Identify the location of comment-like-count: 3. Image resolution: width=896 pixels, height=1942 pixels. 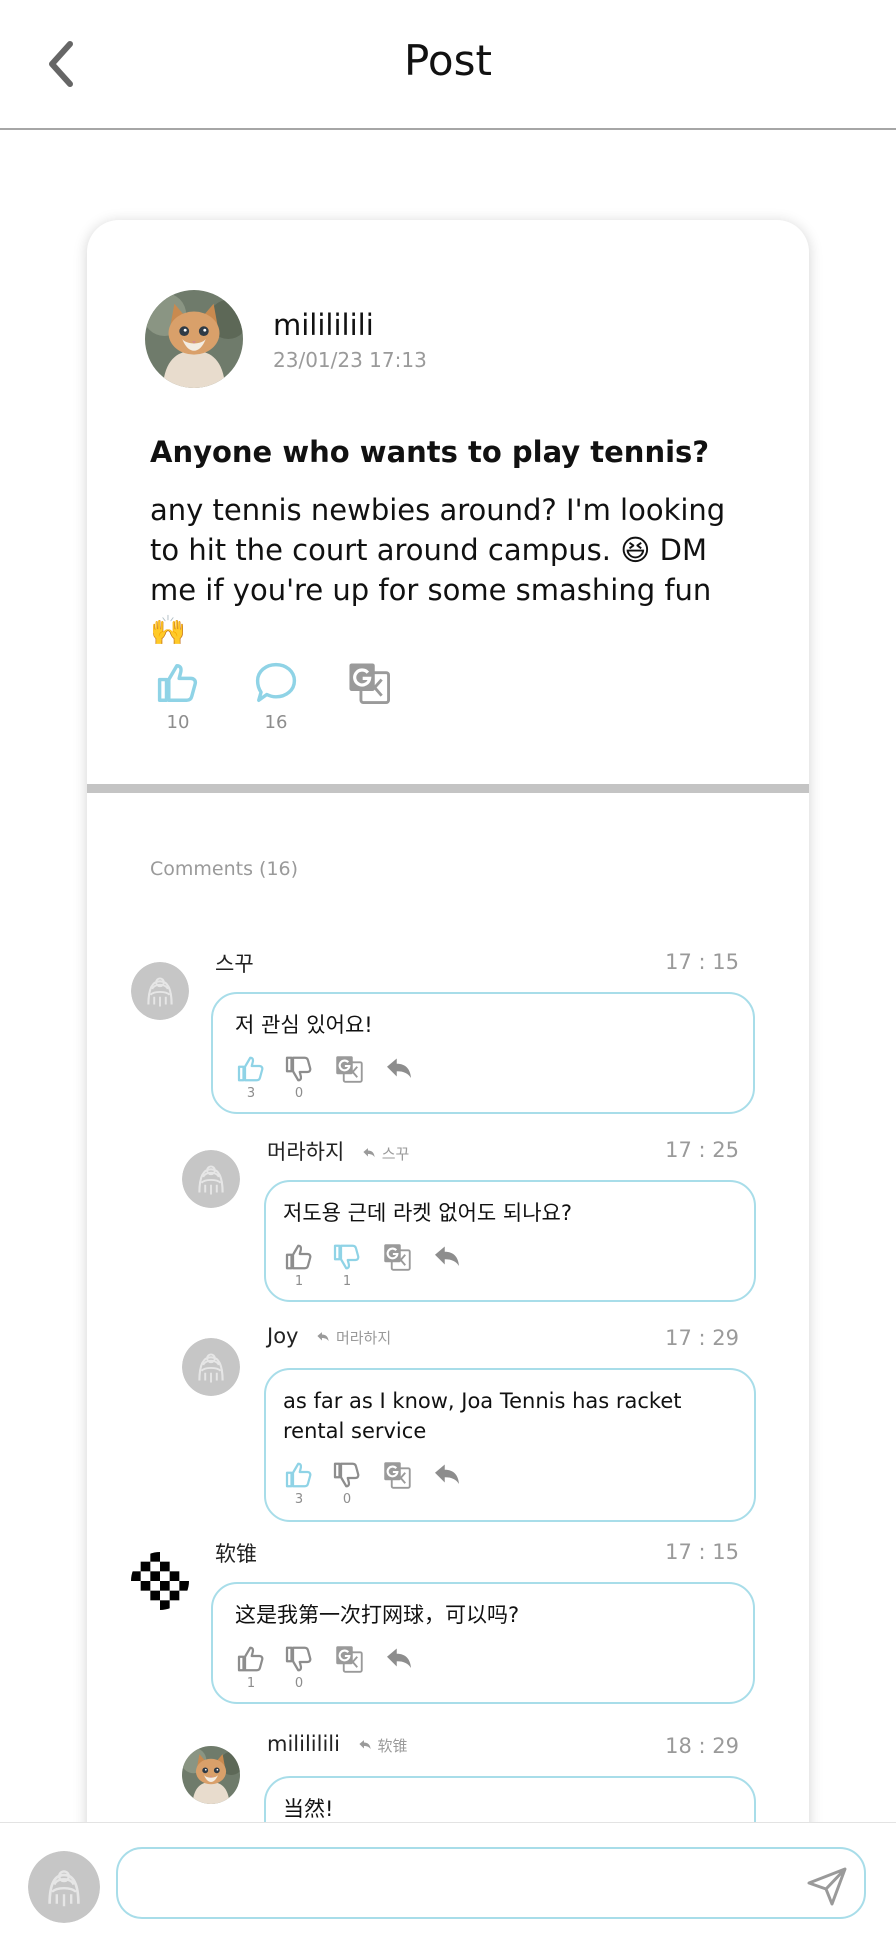
(299, 1499).